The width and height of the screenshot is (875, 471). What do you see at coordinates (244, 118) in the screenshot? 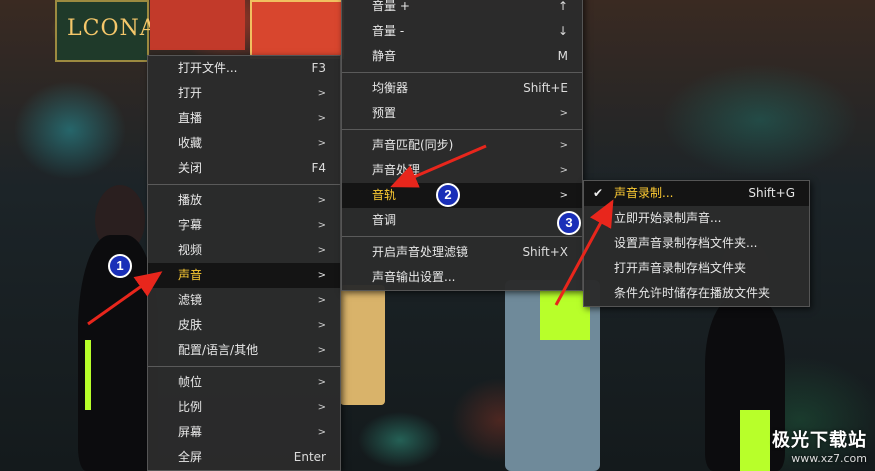
I see `menu-item-item-2: 直播 >` at bounding box center [244, 118].